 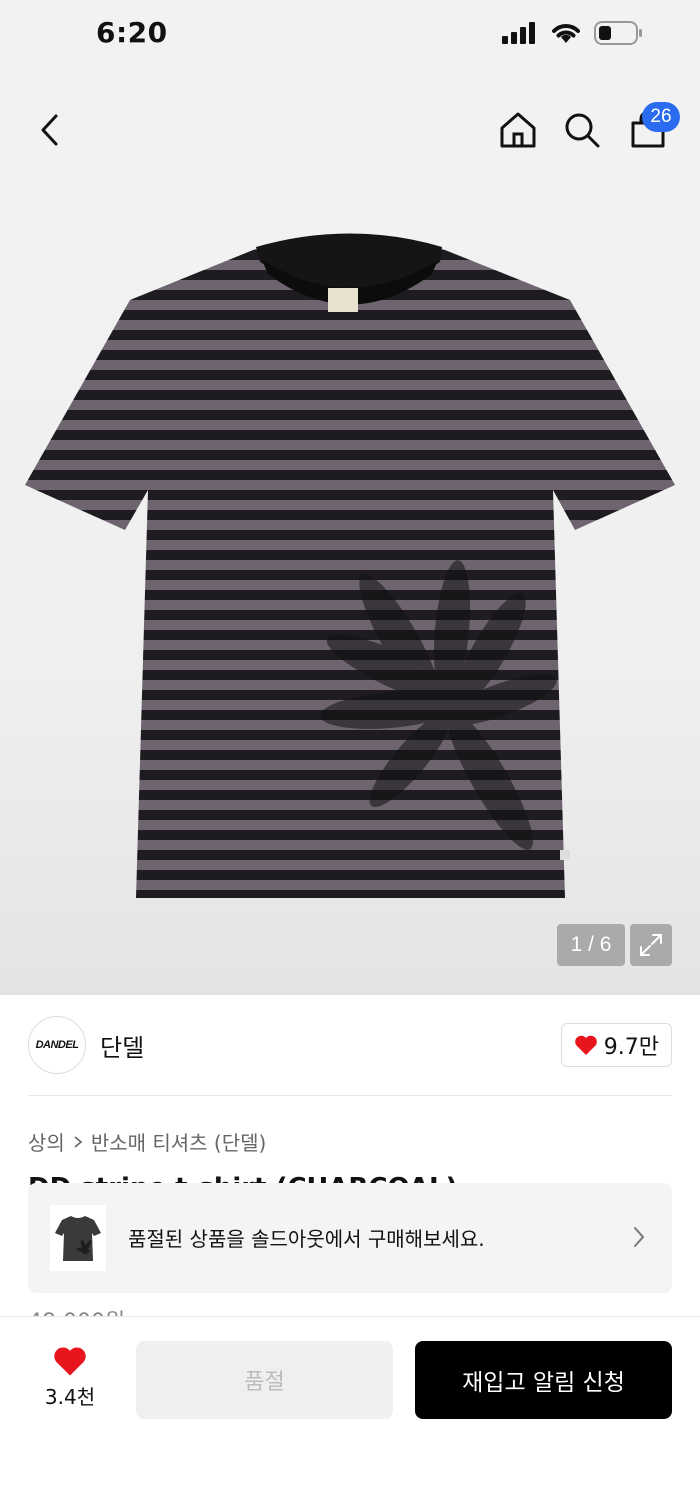 What do you see at coordinates (78, 1238) in the screenshot?
I see `product-thumbnail` at bounding box center [78, 1238].